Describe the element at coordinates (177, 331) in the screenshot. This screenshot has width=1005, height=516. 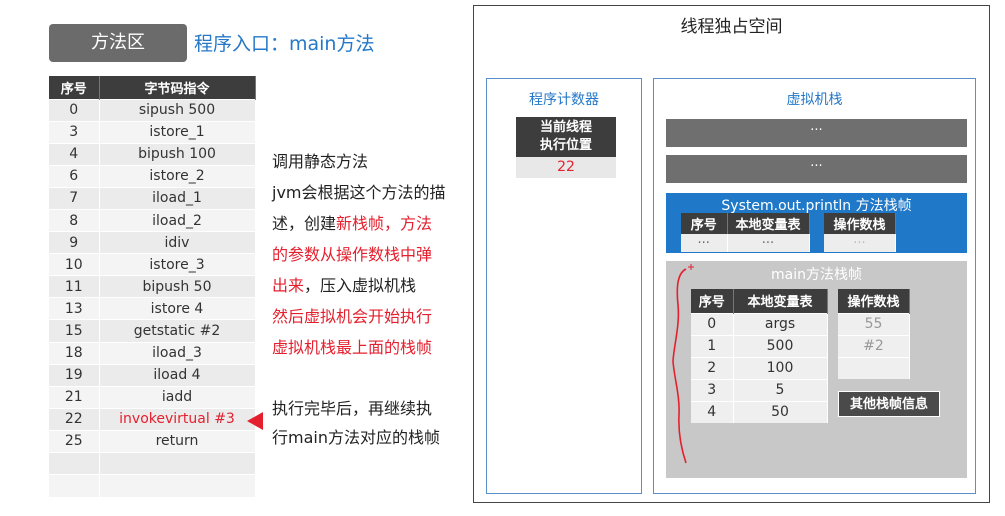
I see `bytecode-instruction-cell: getstatic #2` at that location.